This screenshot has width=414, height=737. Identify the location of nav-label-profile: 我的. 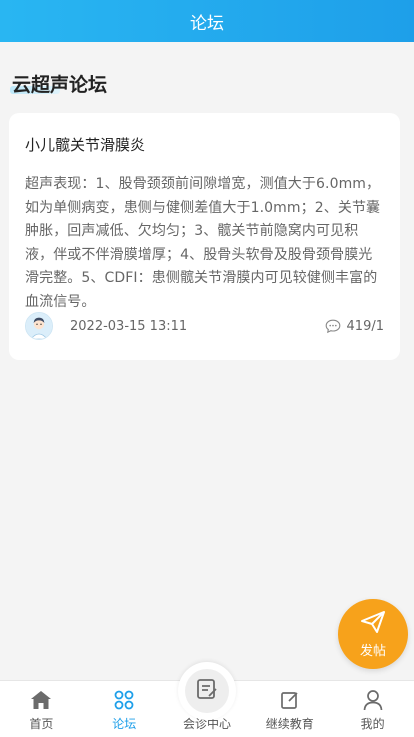
(372, 724).